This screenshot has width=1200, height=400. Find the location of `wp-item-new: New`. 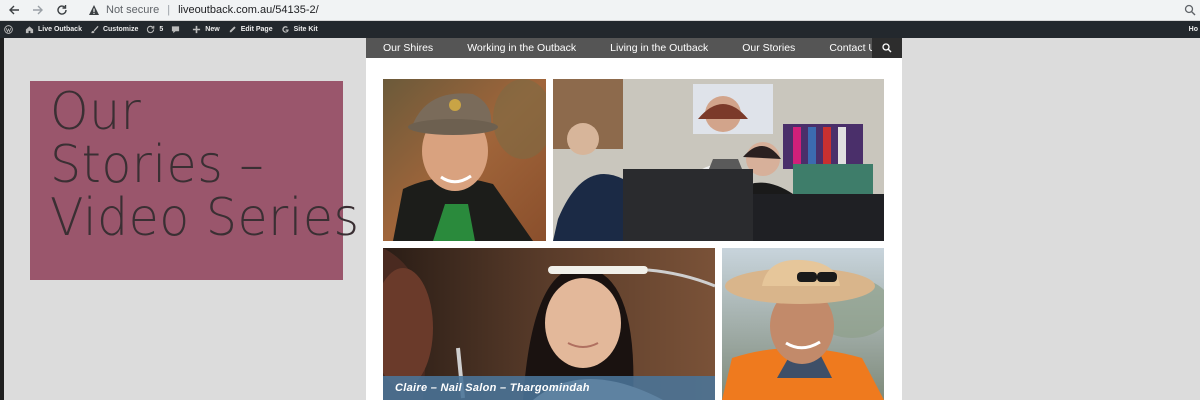

wp-item-new: New is located at coordinates (206, 29).